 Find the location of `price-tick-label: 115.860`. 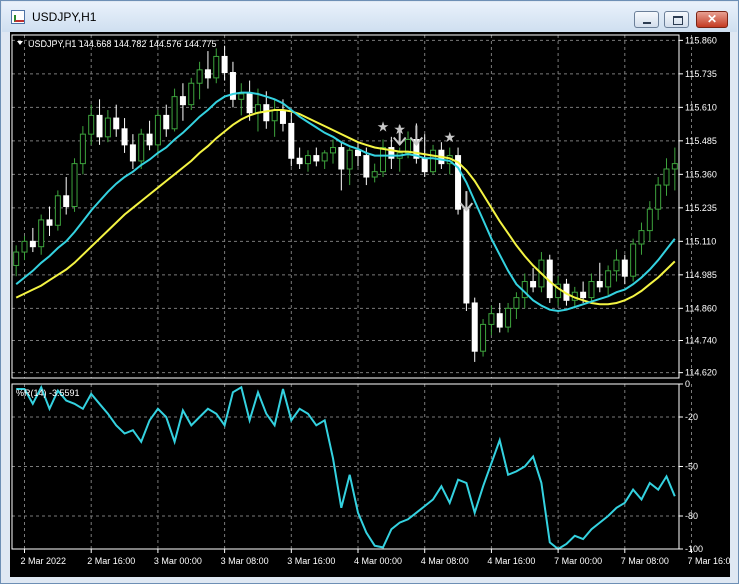

price-tick-label: 115.860 is located at coordinates (701, 40).